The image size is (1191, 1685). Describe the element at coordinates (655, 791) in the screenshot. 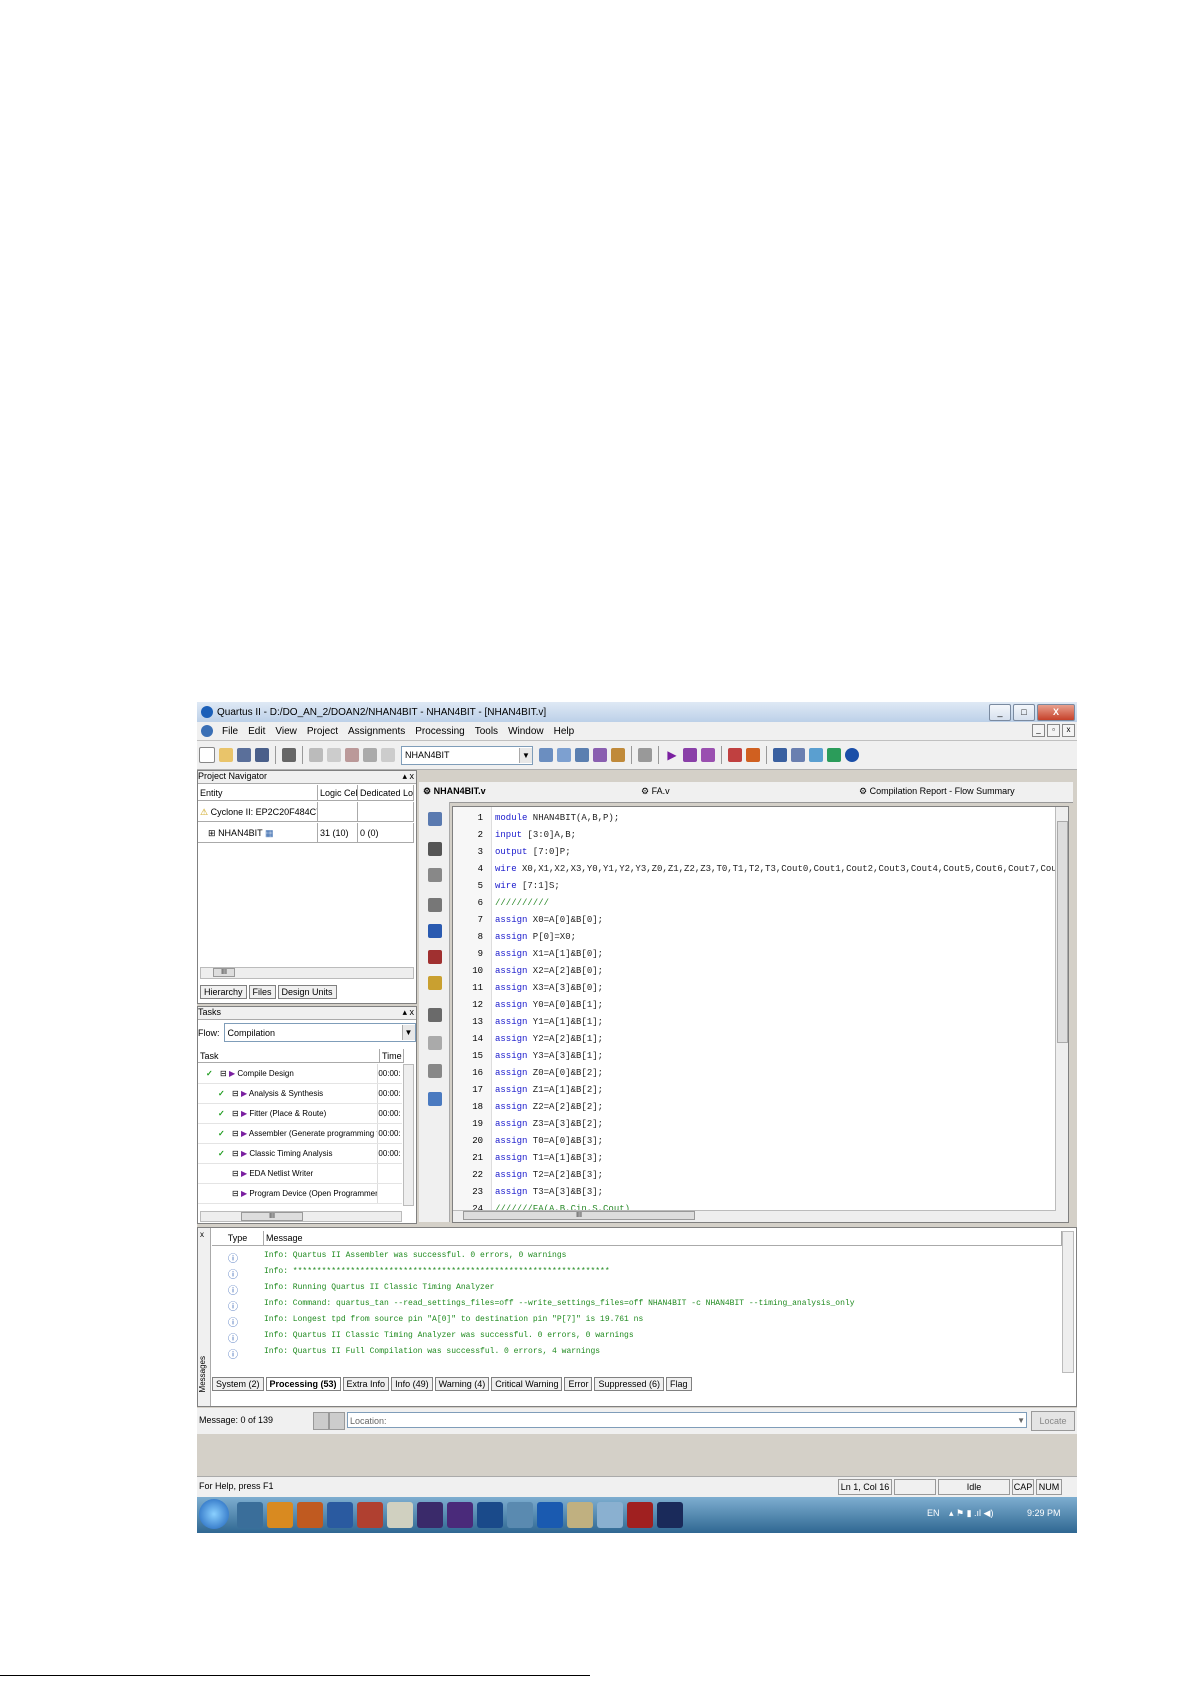

I see `tab-fa-v: ⚙ FA.v` at that location.